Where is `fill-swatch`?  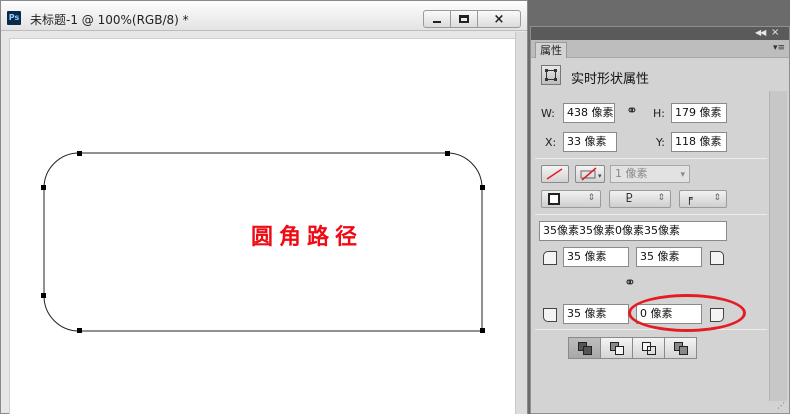
fill-swatch is located at coordinates (555, 174).